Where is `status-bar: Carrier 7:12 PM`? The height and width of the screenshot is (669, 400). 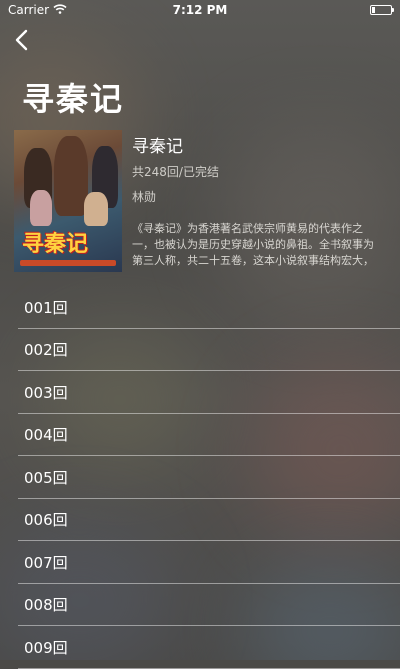 status-bar: Carrier 7:12 PM is located at coordinates (200, 10).